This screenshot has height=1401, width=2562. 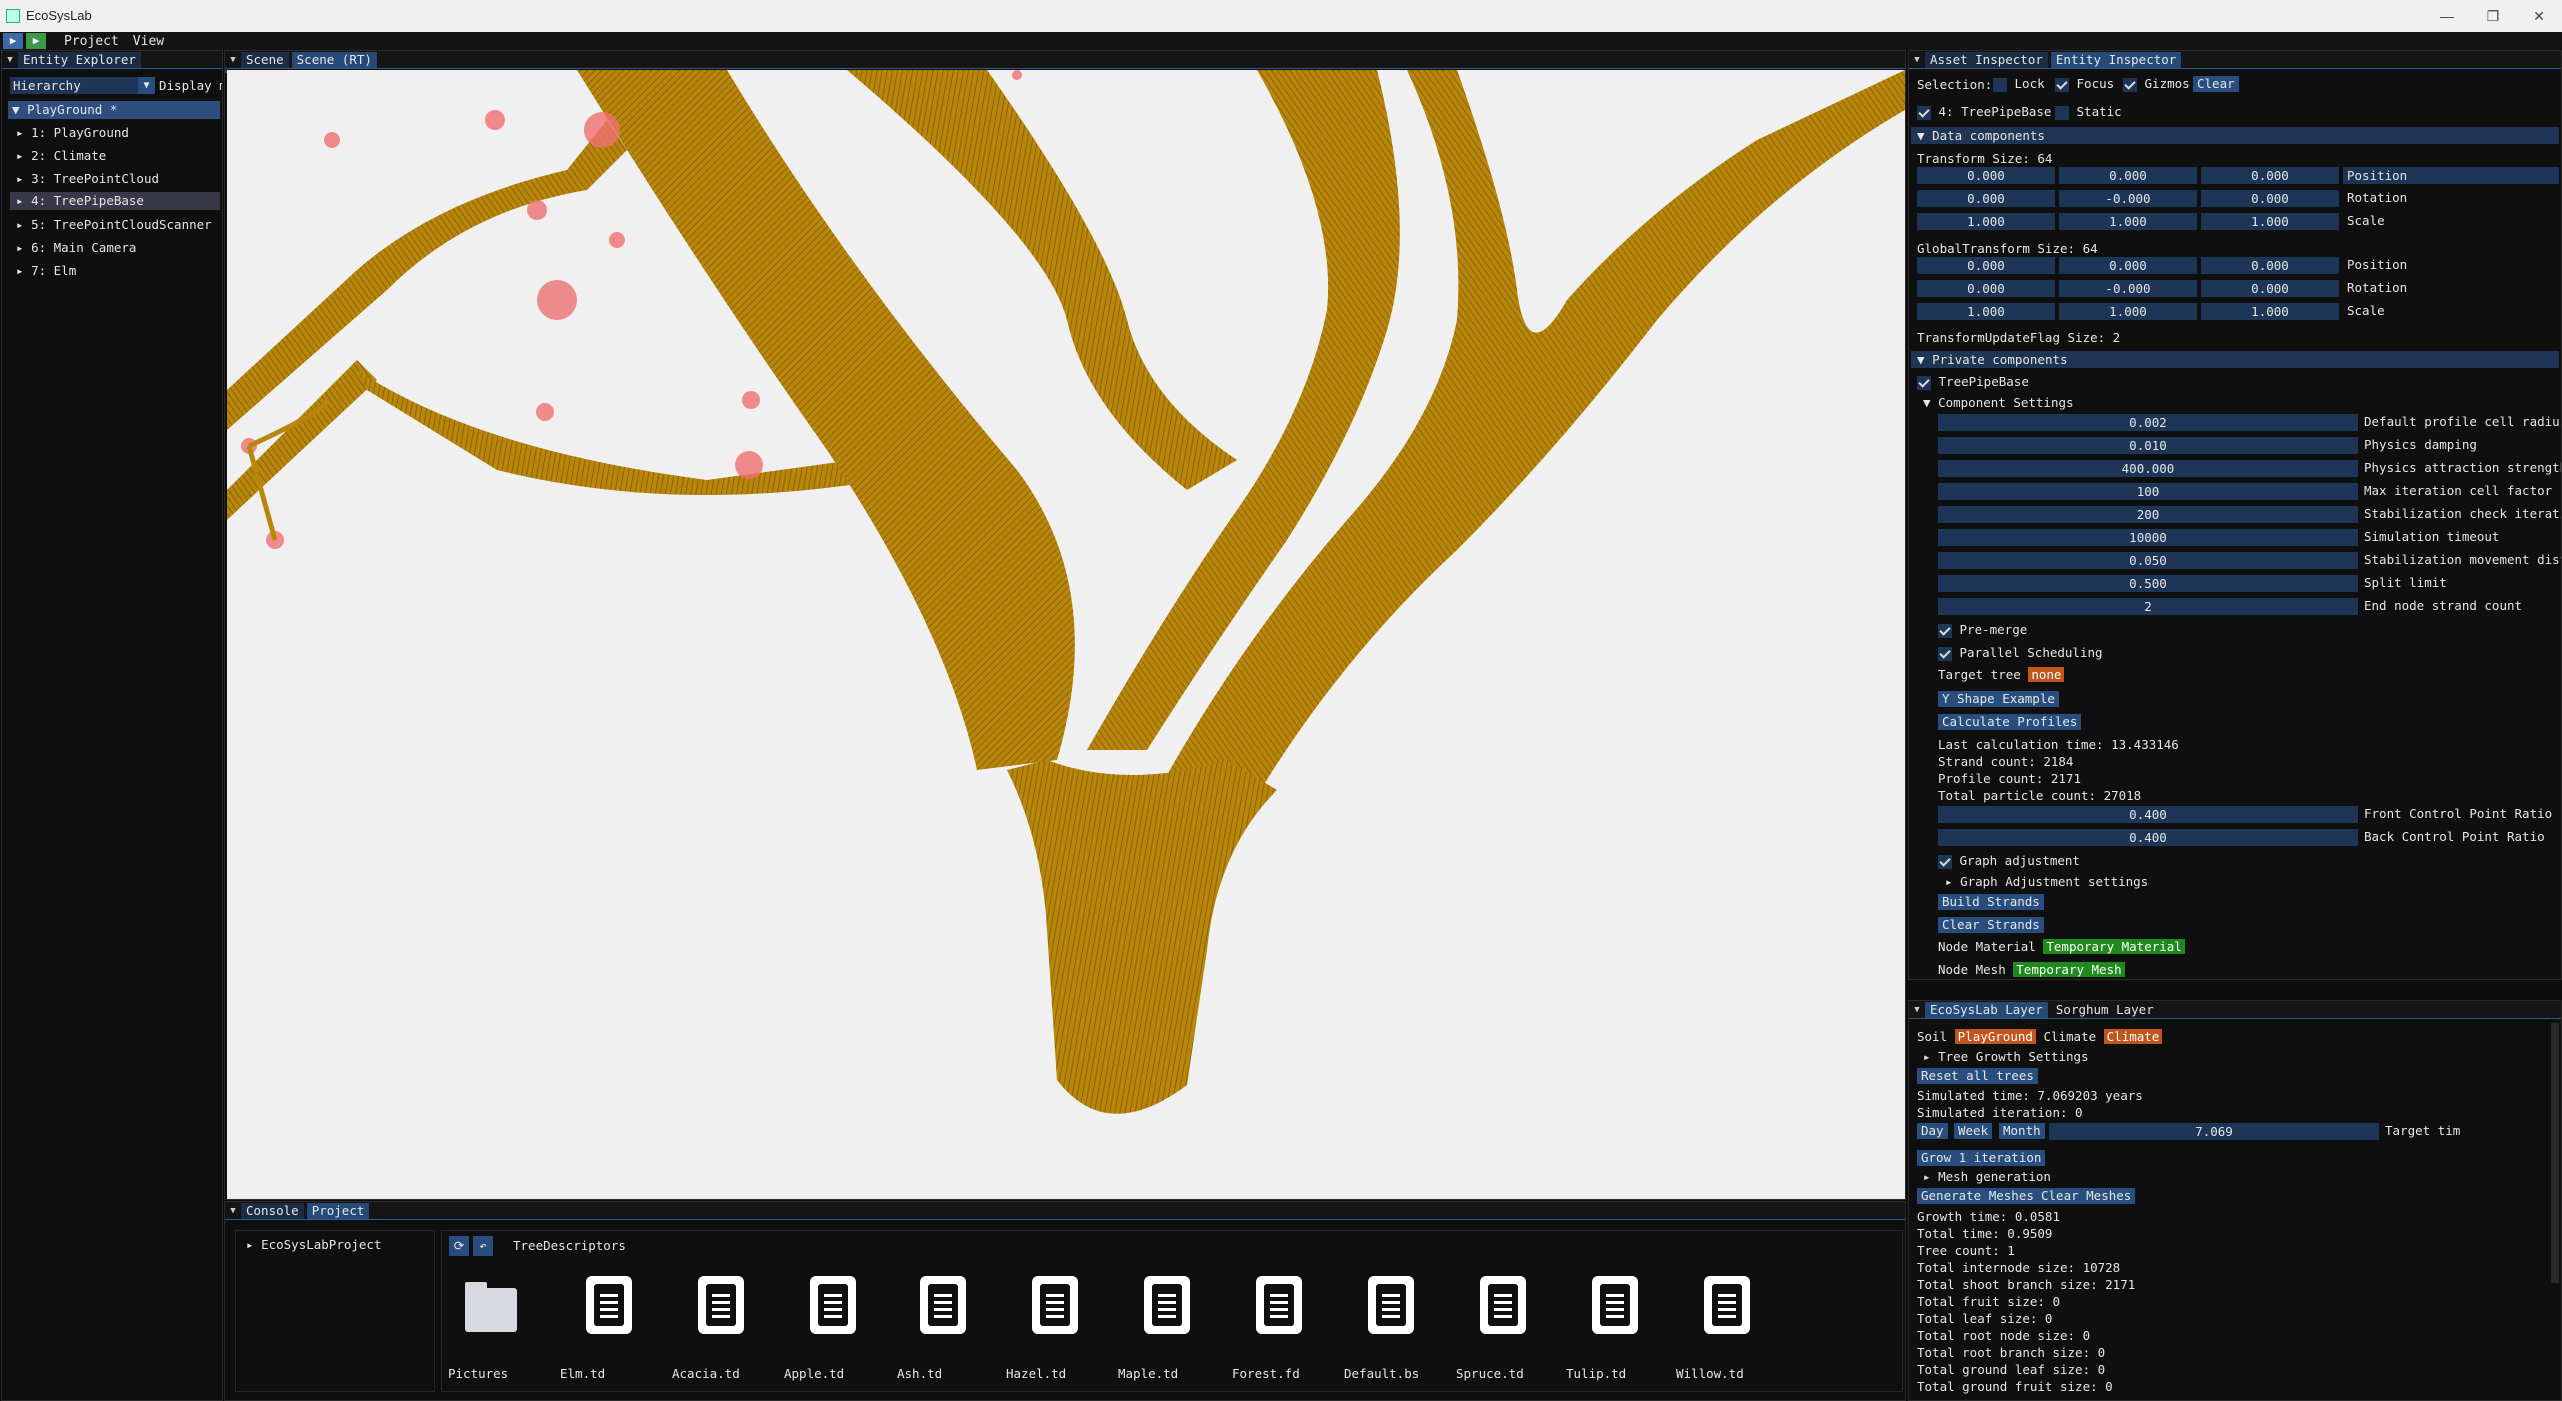 What do you see at coordinates (1991, 925) in the screenshot?
I see `clear-strands-button: Clear Strands` at bounding box center [1991, 925].